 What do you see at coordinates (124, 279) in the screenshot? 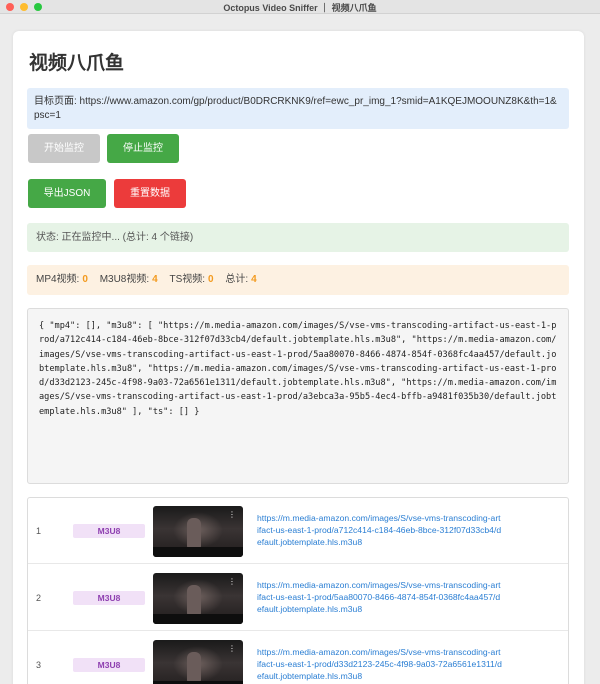
I see `m3u8-count-label: M3U8视频:` at bounding box center [124, 279].